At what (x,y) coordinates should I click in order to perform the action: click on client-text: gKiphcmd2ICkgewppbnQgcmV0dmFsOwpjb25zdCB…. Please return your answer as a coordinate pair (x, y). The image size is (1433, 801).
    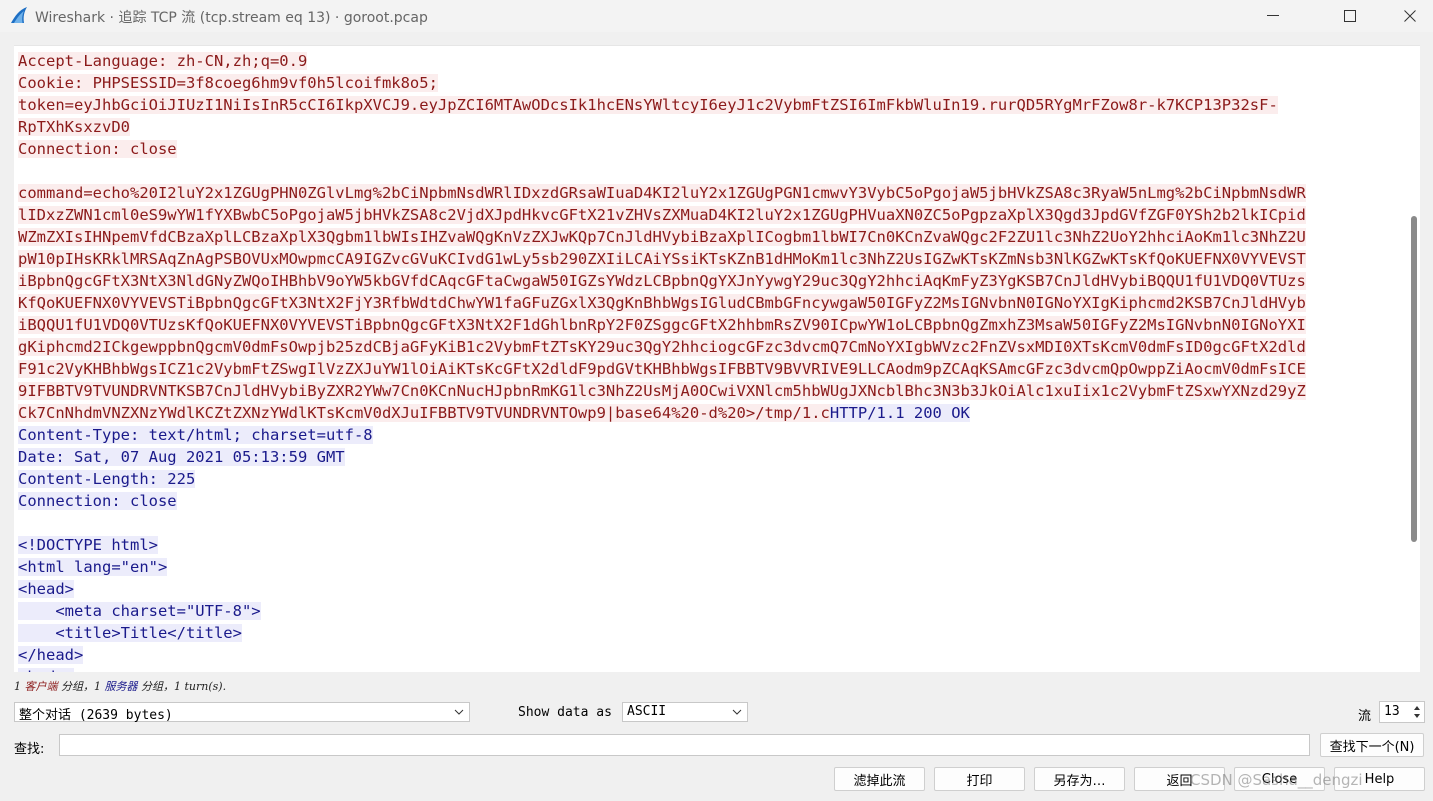
    Looking at the image, I should click on (662, 347).